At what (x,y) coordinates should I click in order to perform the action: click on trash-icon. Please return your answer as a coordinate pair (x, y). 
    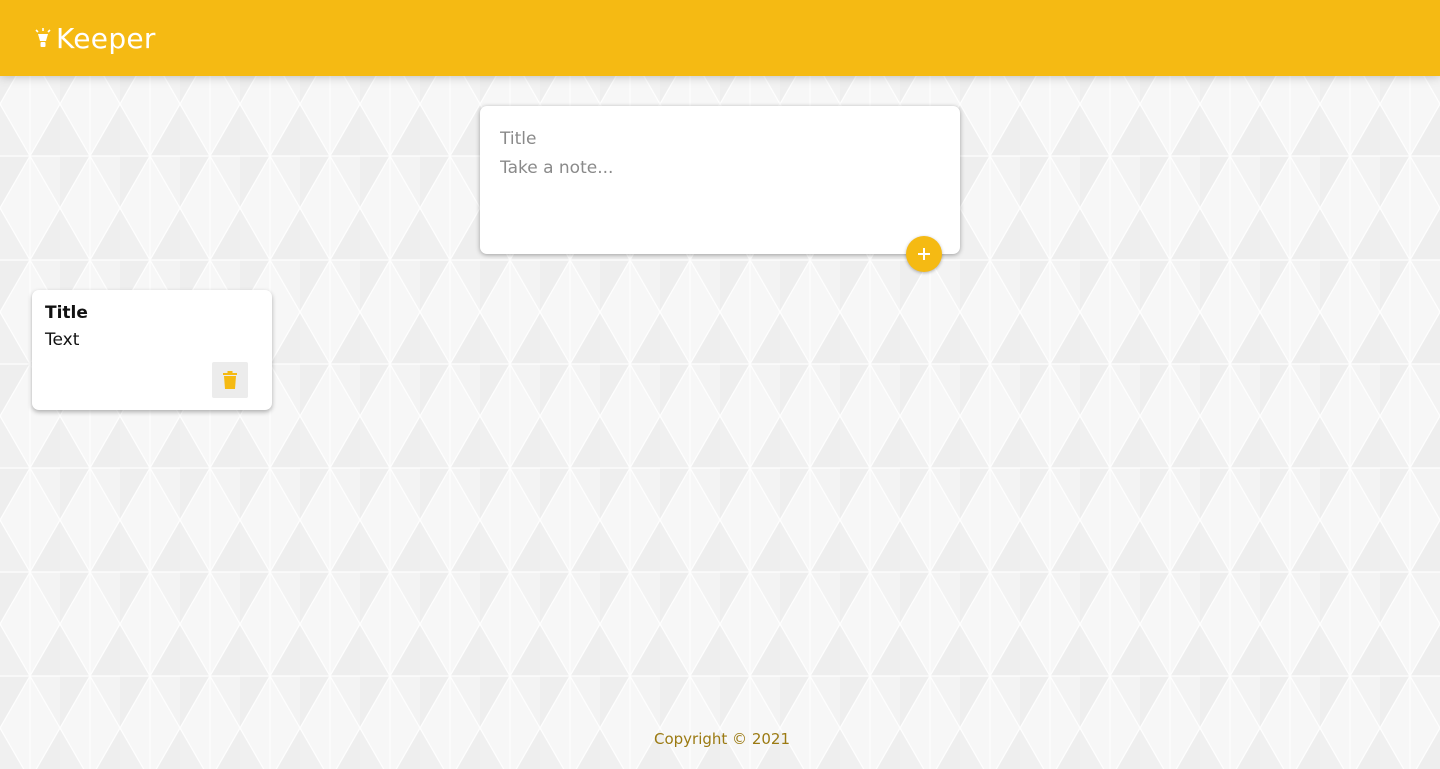
    Looking at the image, I should click on (230, 380).